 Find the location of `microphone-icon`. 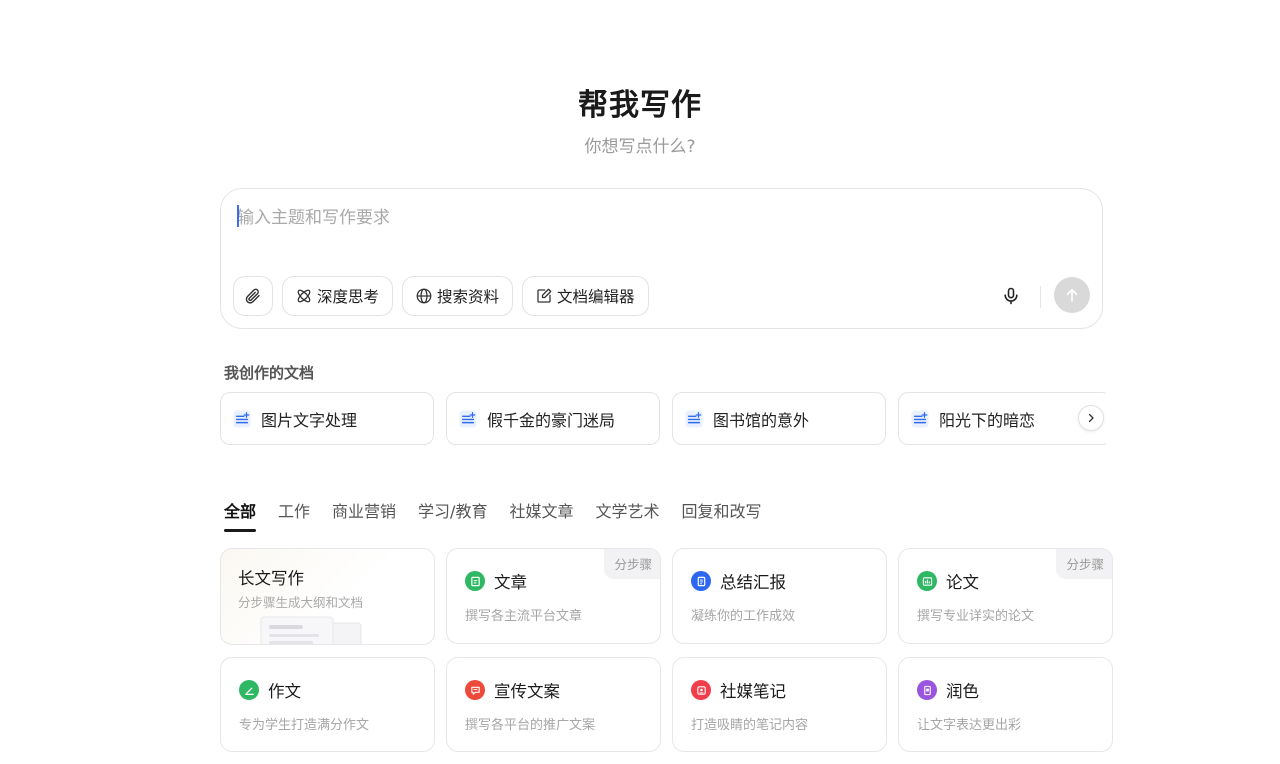

microphone-icon is located at coordinates (1011, 296).